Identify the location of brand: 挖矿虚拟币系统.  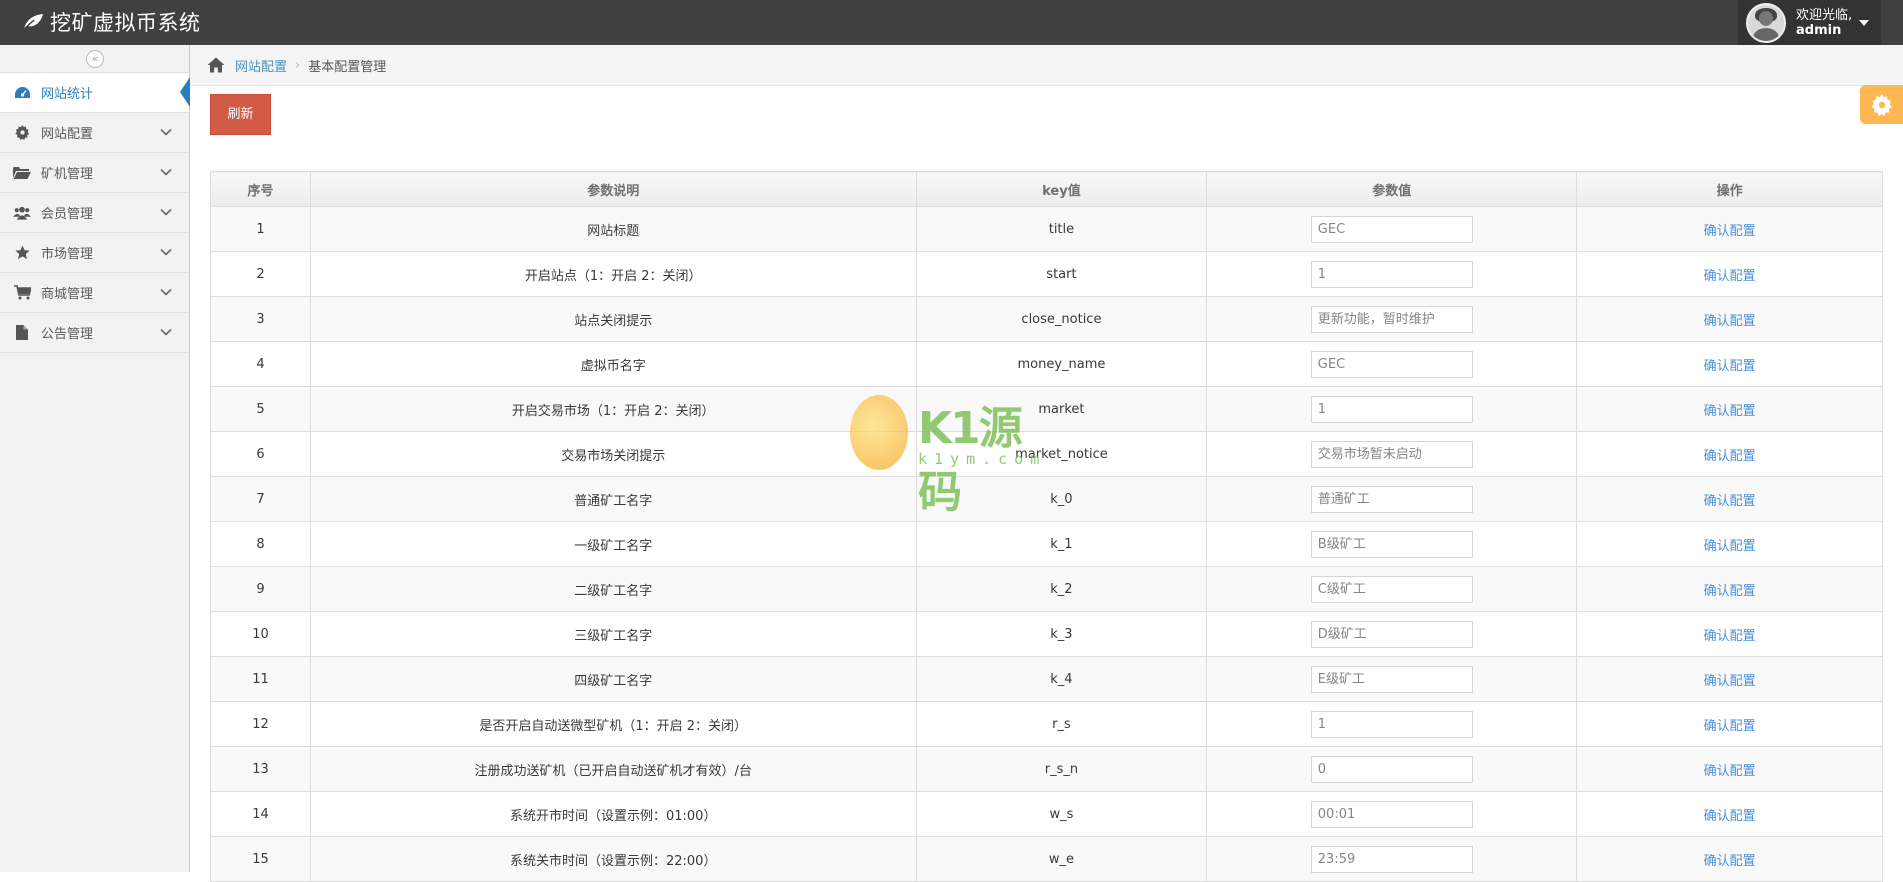
(111, 22).